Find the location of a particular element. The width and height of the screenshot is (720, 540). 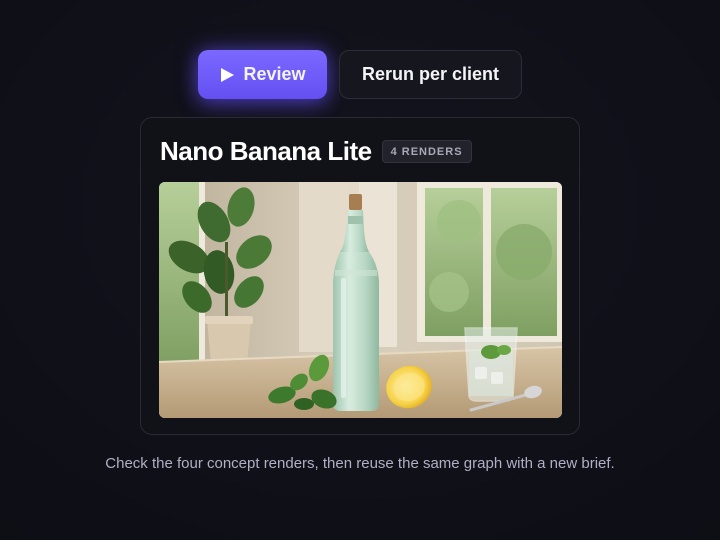

review-button: Review is located at coordinates (262, 74).